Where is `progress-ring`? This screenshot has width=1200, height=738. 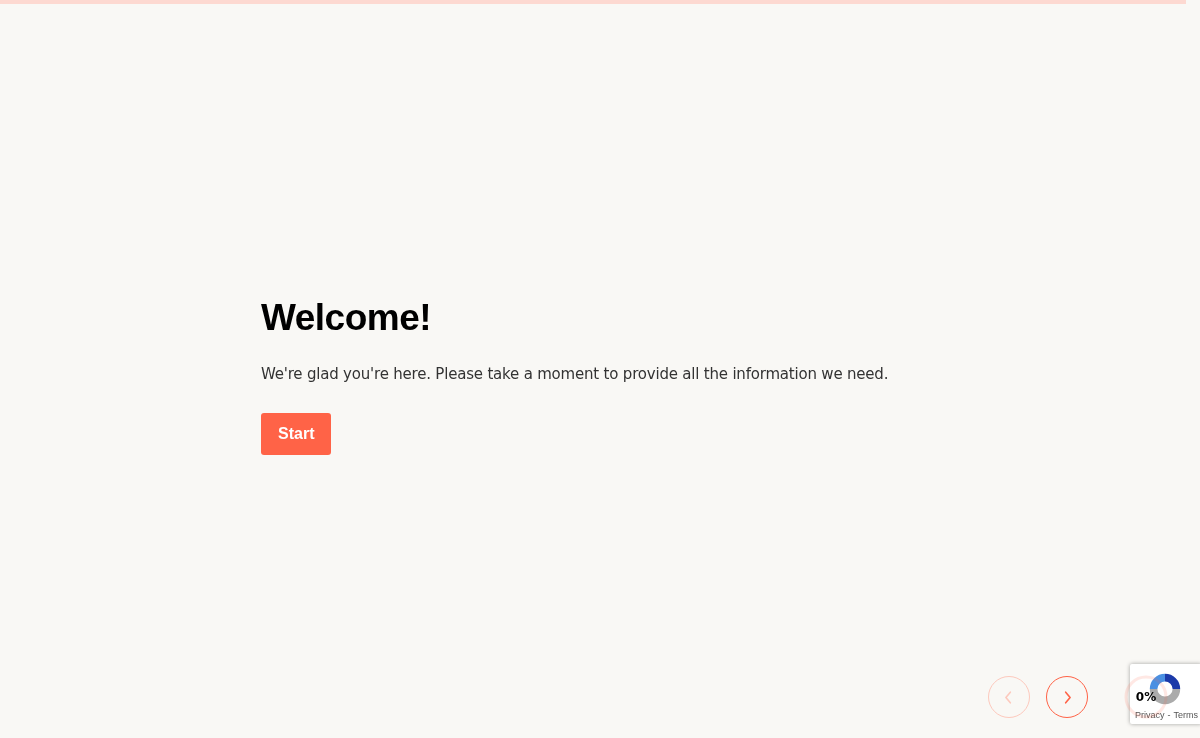 progress-ring is located at coordinates (1146, 697).